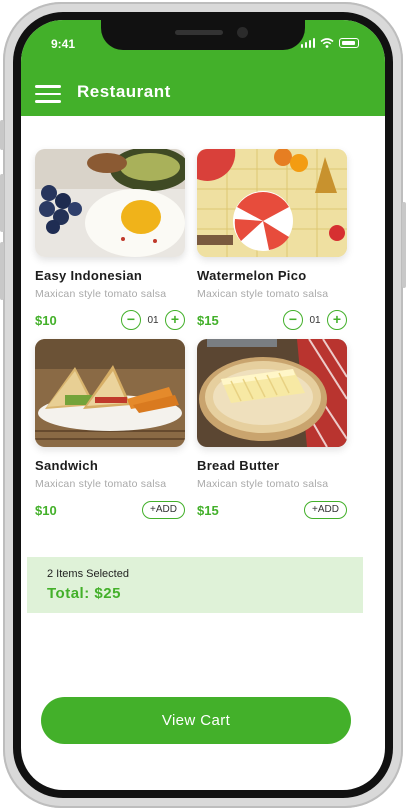 The width and height of the screenshot is (406, 811). What do you see at coordinates (88, 574) in the screenshot?
I see `items-selected-count: 2 Items Selected` at bounding box center [88, 574].